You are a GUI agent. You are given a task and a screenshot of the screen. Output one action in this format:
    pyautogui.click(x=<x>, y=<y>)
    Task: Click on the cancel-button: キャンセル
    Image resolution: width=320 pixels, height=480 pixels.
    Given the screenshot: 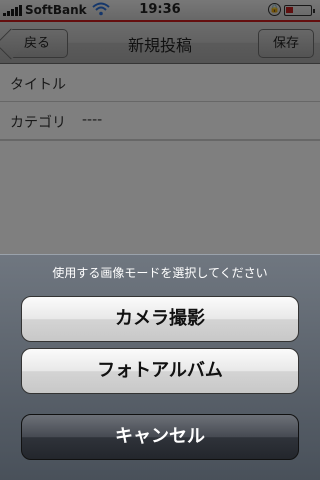 What is the action you would take?
    pyautogui.click(x=160, y=437)
    